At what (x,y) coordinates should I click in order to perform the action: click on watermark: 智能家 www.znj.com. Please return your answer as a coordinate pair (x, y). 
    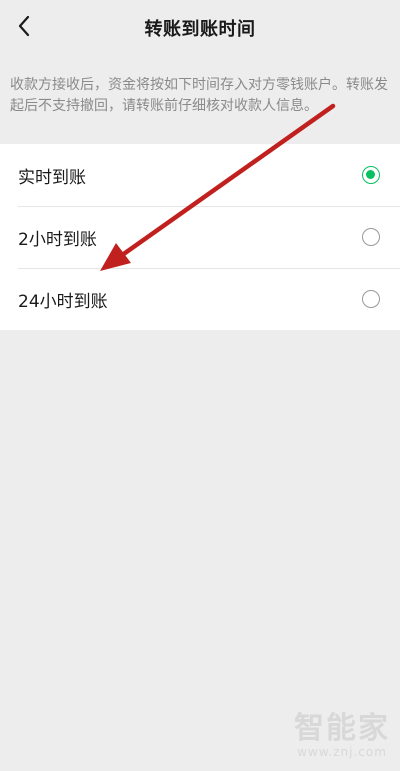
    Looking at the image, I should click on (342, 731).